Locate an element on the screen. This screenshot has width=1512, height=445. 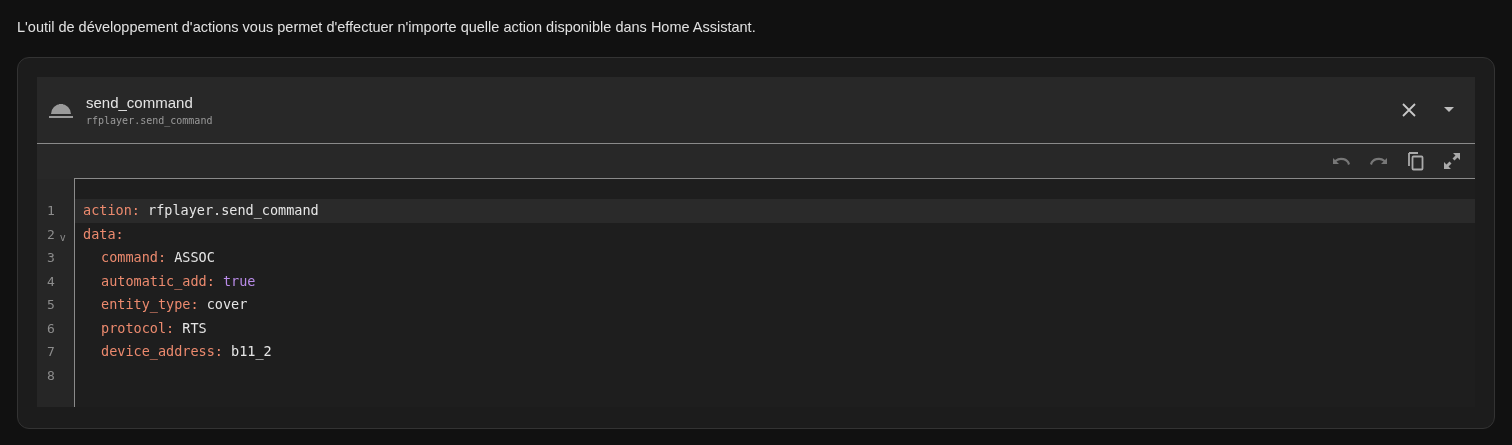
line-number: 5 is located at coordinates (51, 305).